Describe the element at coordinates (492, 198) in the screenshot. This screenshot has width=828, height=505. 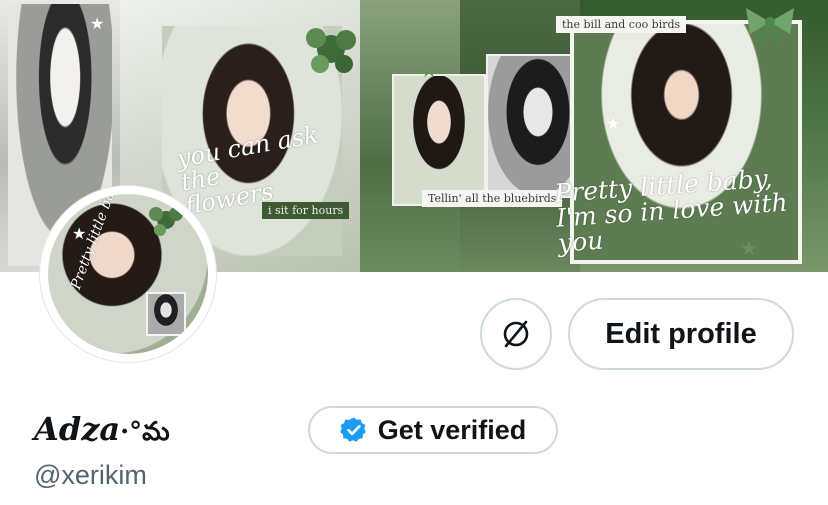
I see `banner-caption: Tellin' all the bluebirds` at that location.